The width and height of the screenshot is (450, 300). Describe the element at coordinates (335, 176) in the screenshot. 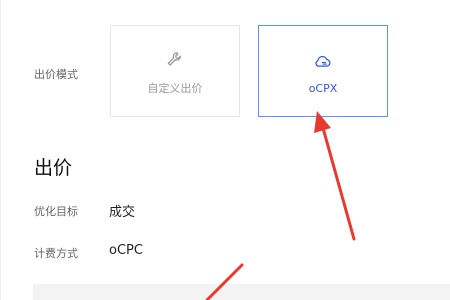

I see `annotation-arrow-ocpx` at that location.